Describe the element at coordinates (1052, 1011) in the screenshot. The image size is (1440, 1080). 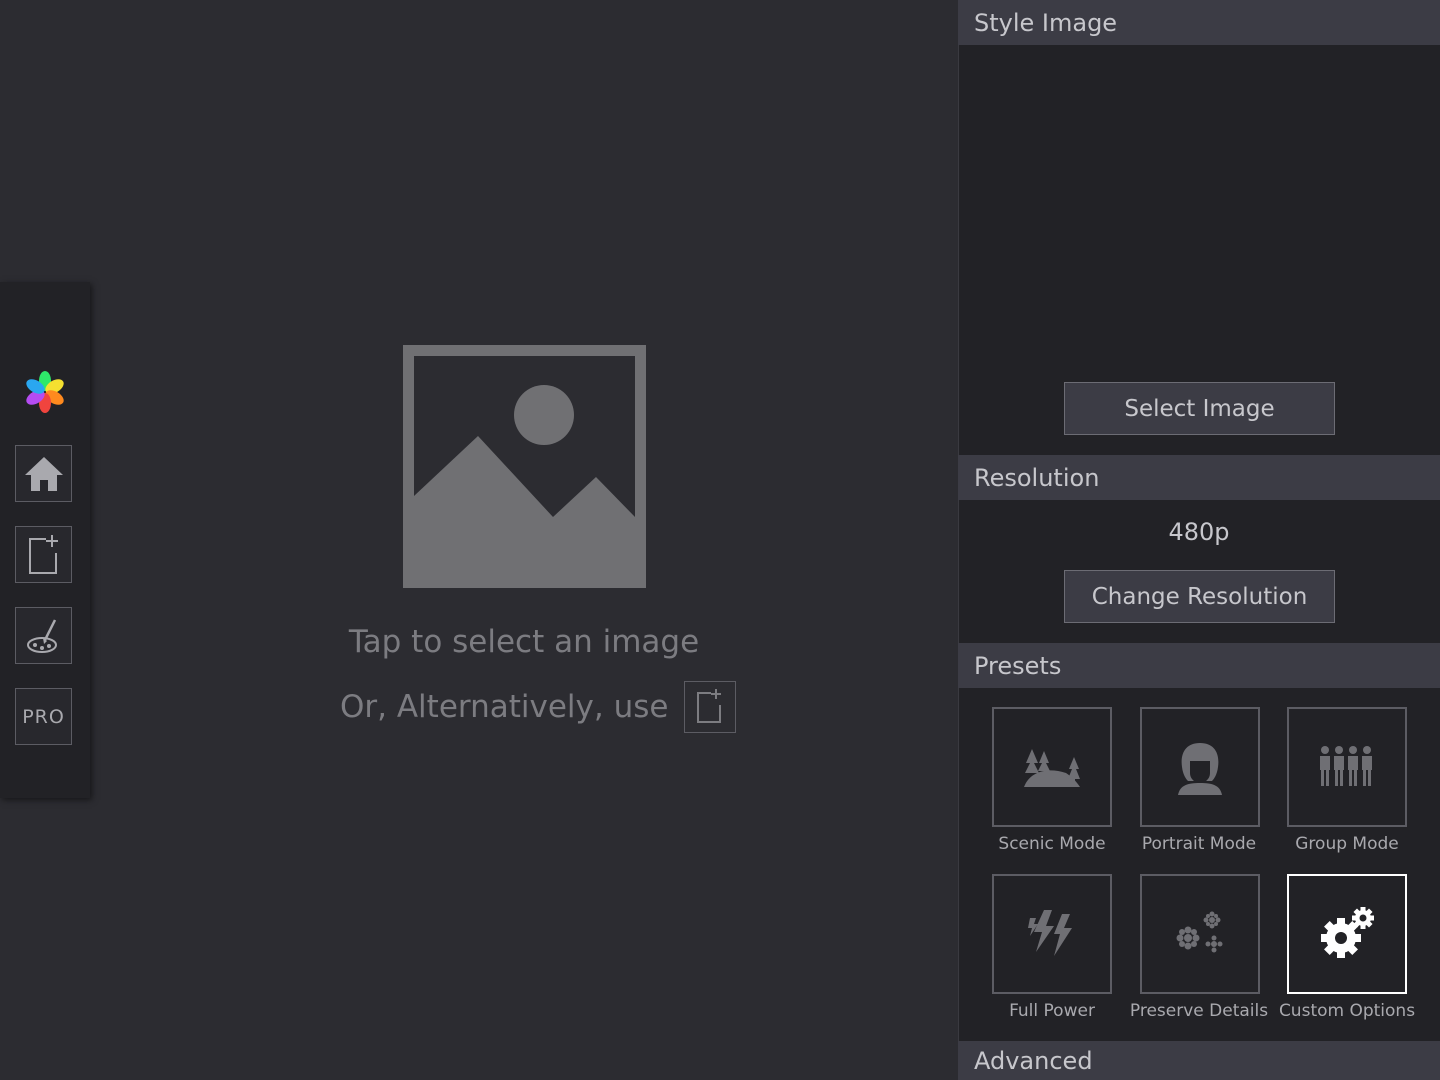
I see `preset-label-full-power: Full Power` at that location.